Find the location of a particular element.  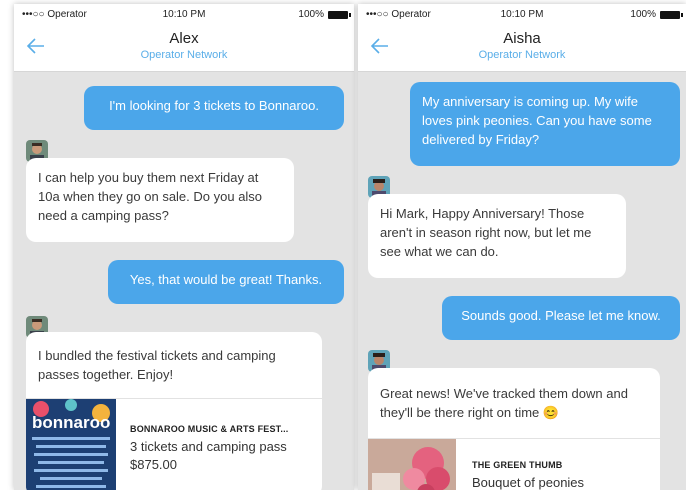

chat-header: Aisha Operator Network is located at coordinates (522, 49).